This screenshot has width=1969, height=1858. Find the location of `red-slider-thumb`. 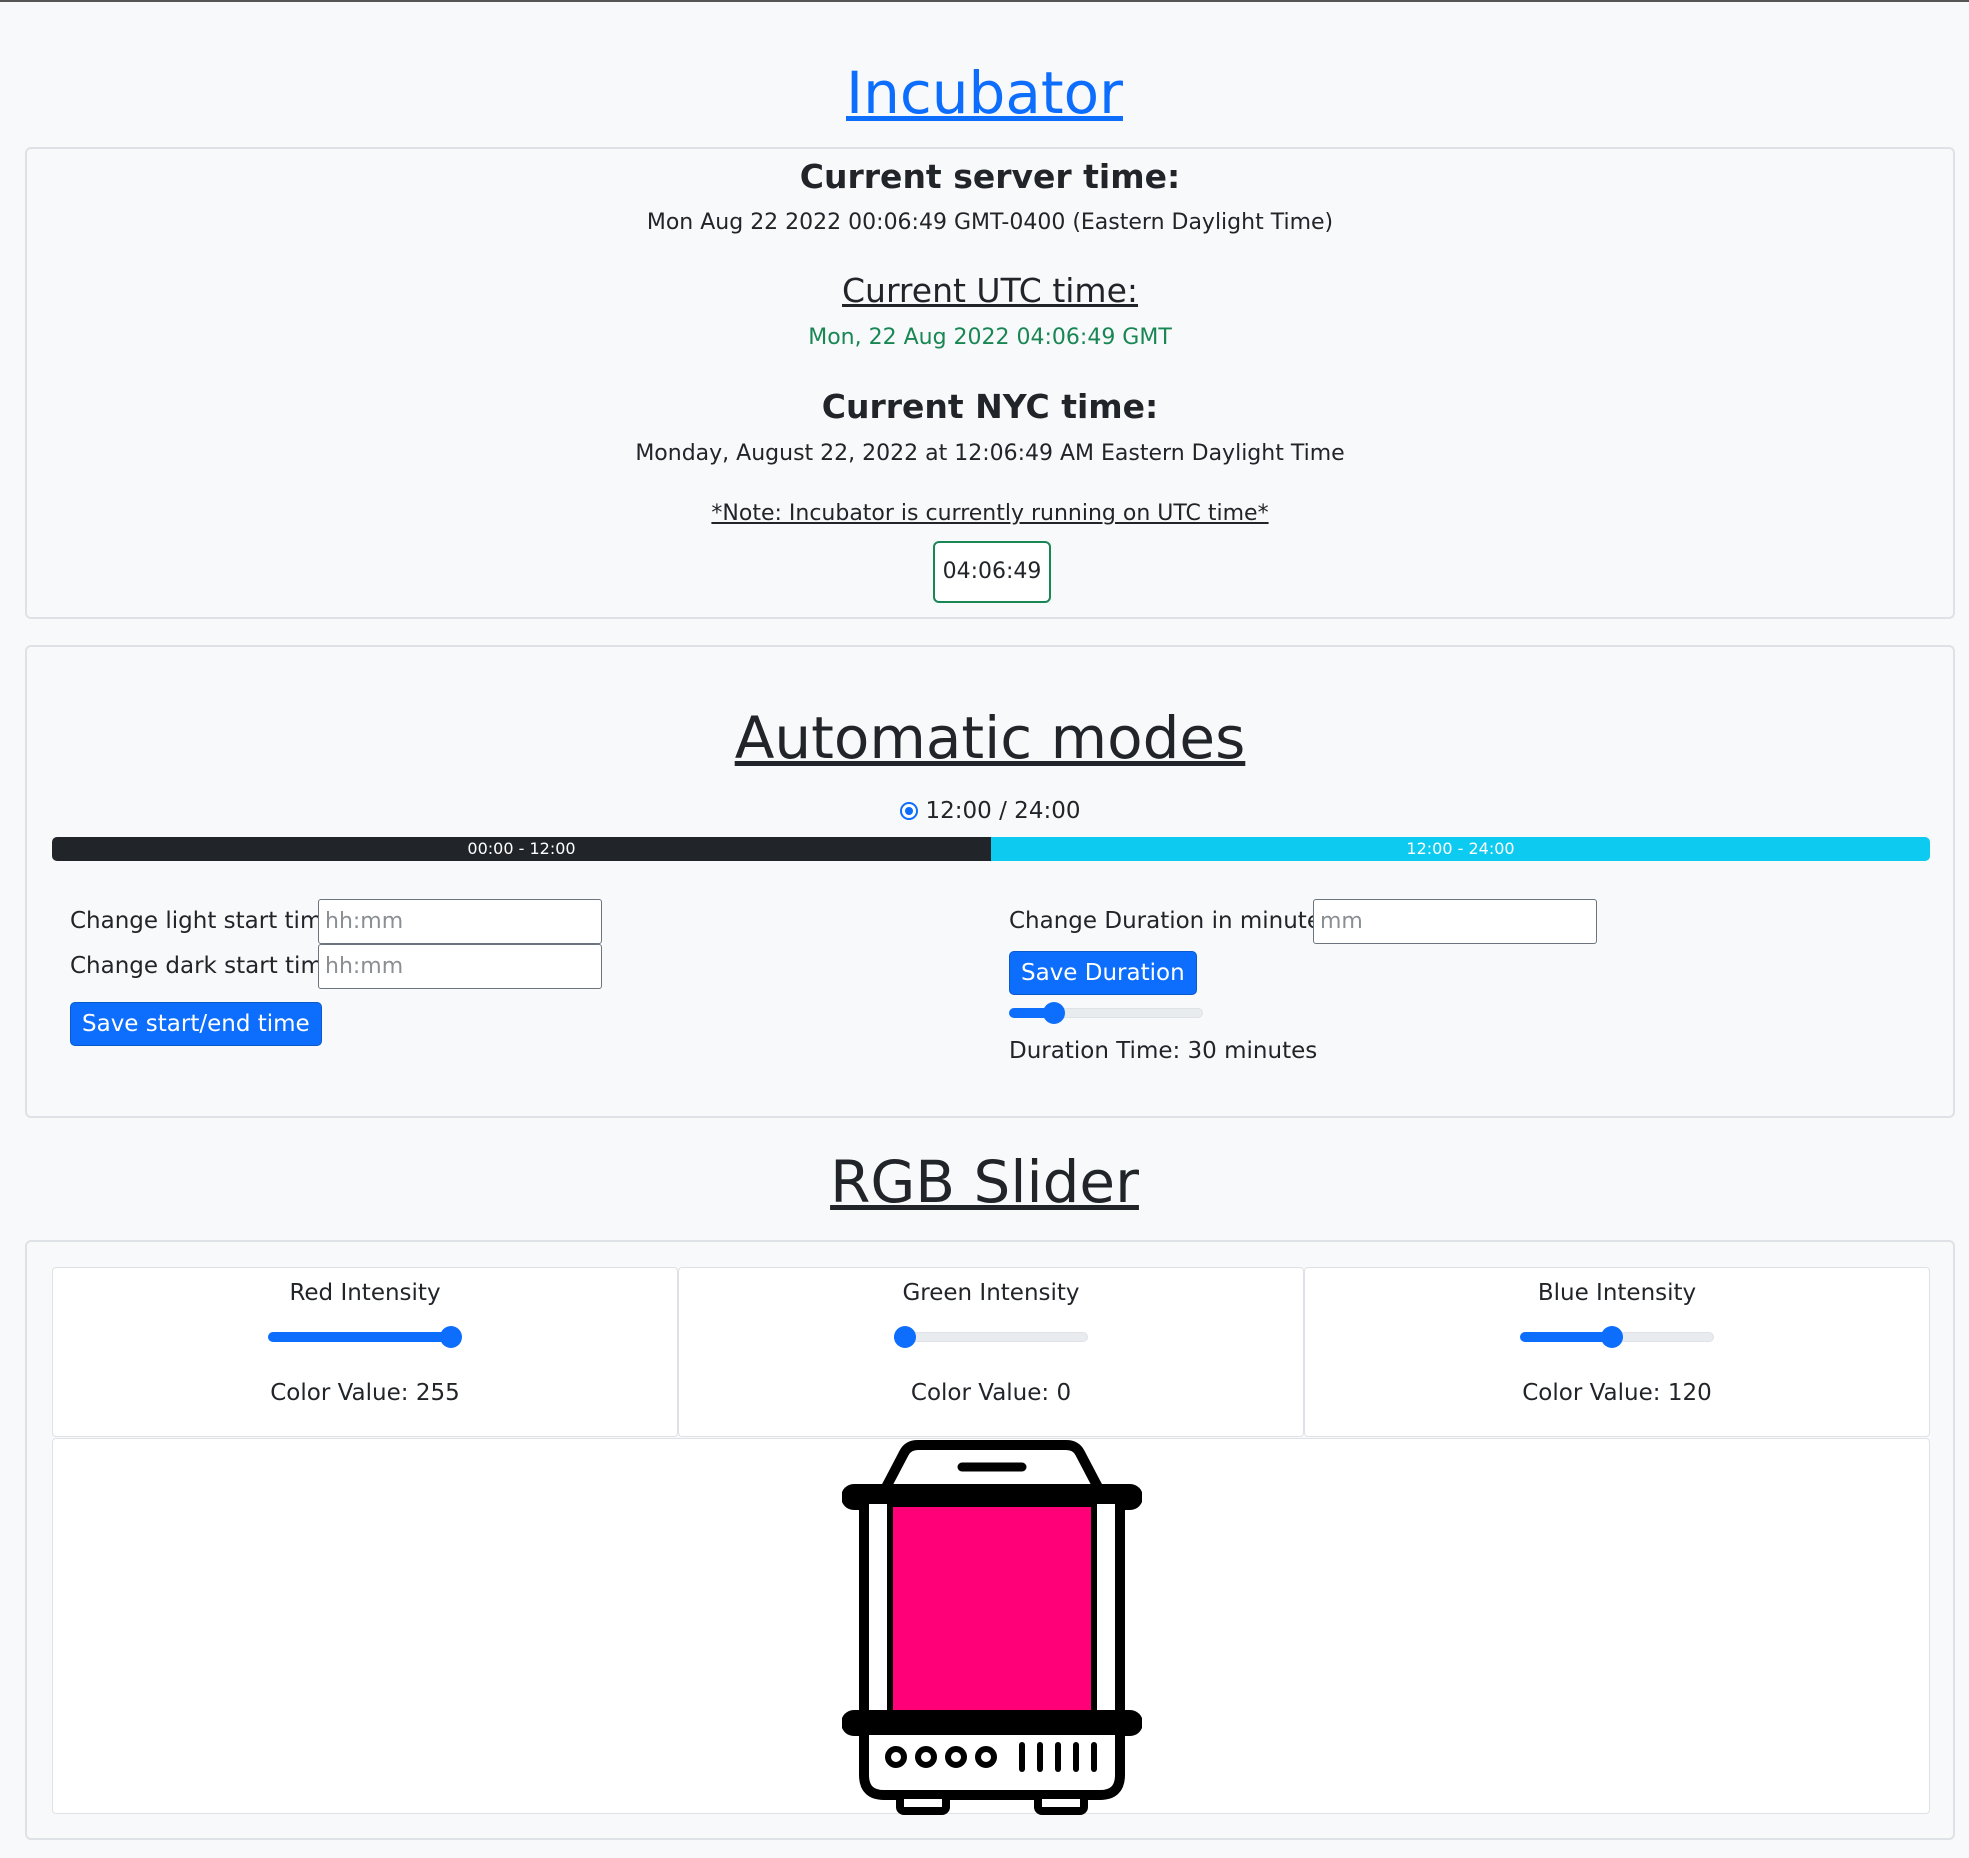

red-slider-thumb is located at coordinates (451, 1337).